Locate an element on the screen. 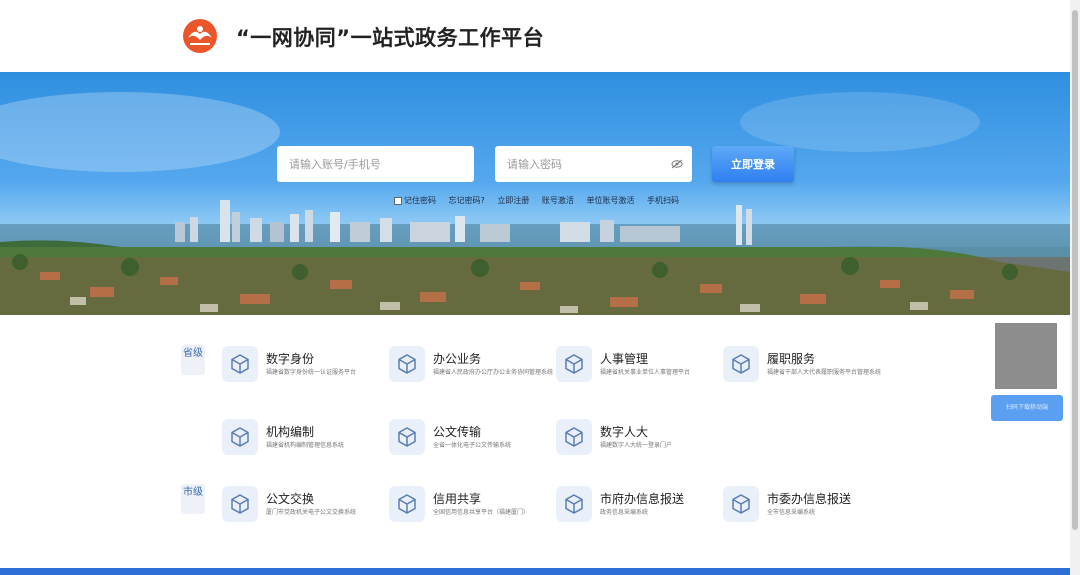  service-card: 数字身份 福建省数字身份统一认证服务平台 is located at coordinates (302, 366).